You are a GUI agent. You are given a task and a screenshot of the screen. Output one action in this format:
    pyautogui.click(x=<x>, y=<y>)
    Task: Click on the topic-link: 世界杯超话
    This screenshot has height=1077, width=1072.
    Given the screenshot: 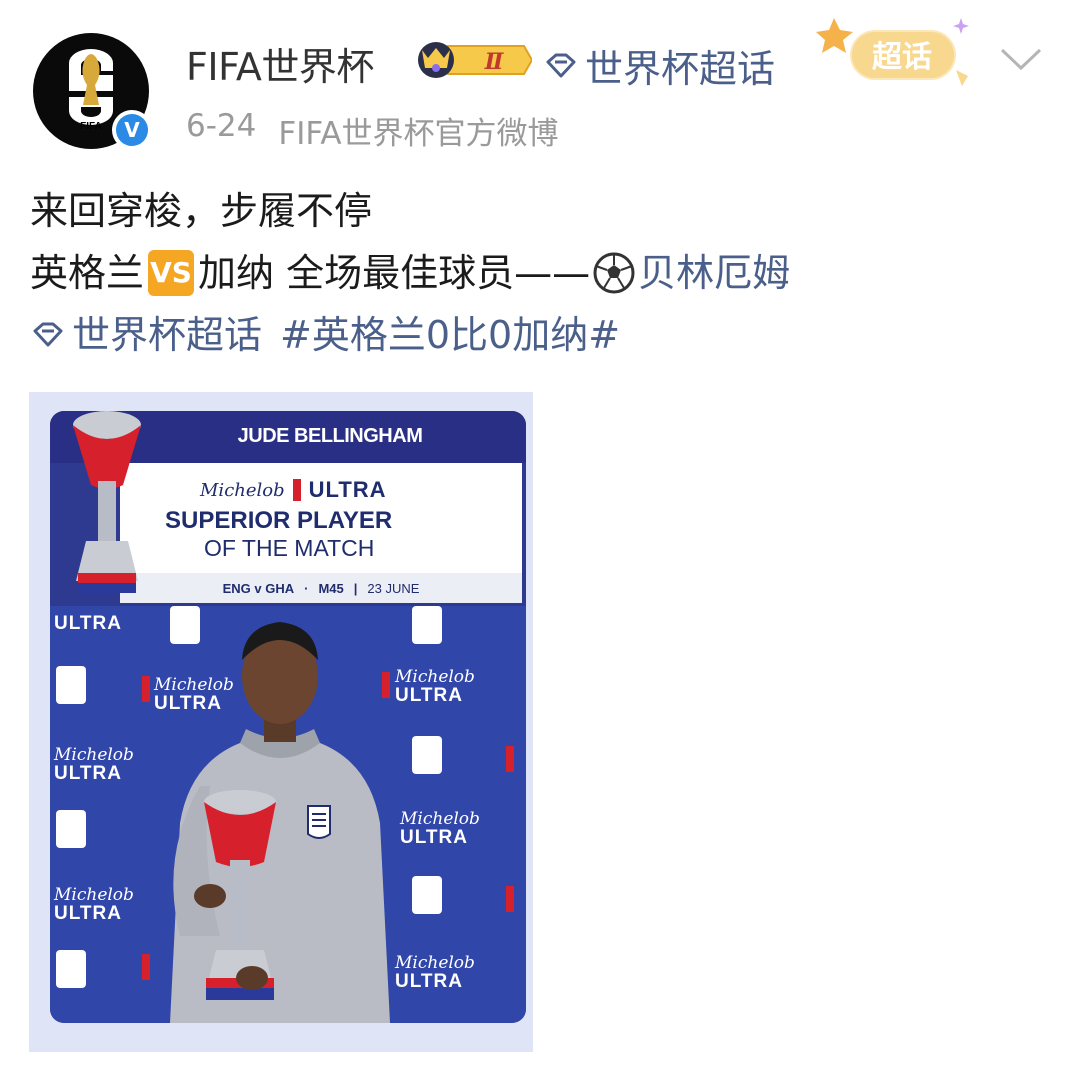 What is the action you would take?
    pyautogui.click(x=659, y=65)
    